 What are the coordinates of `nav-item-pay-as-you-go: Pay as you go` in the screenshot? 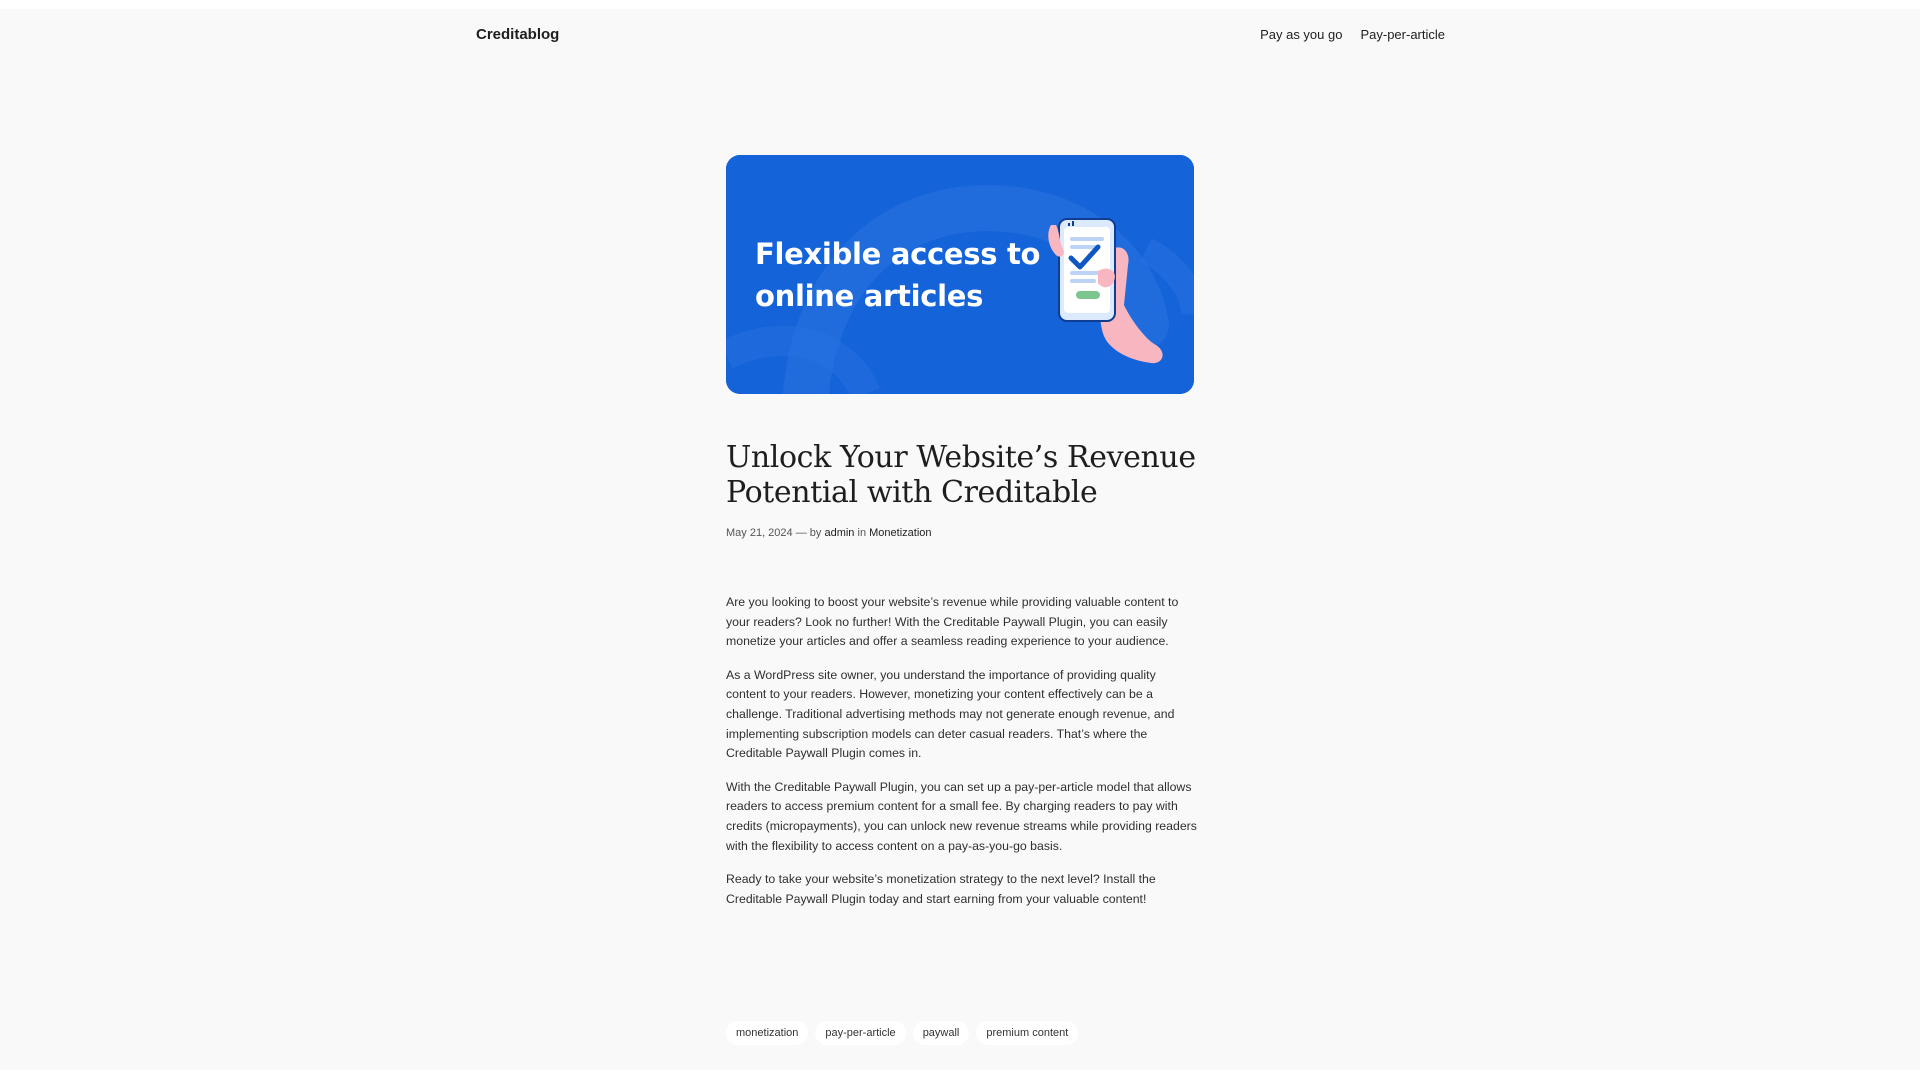 It's located at (1301, 34).